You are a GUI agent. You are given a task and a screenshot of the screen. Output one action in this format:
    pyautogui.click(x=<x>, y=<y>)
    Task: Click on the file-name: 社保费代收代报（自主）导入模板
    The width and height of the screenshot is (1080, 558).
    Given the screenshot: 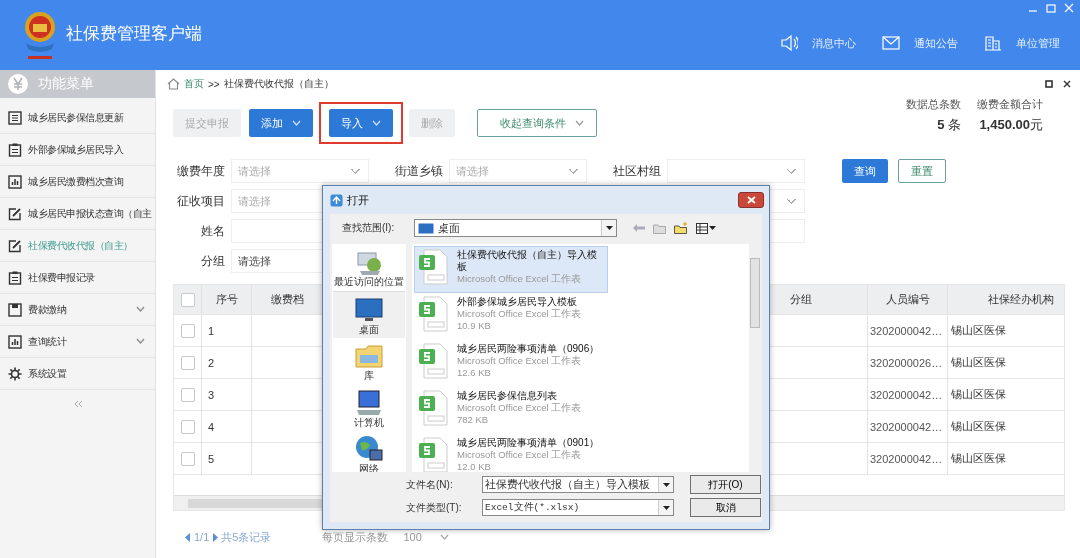 What is the action you would take?
    pyautogui.click(x=527, y=261)
    